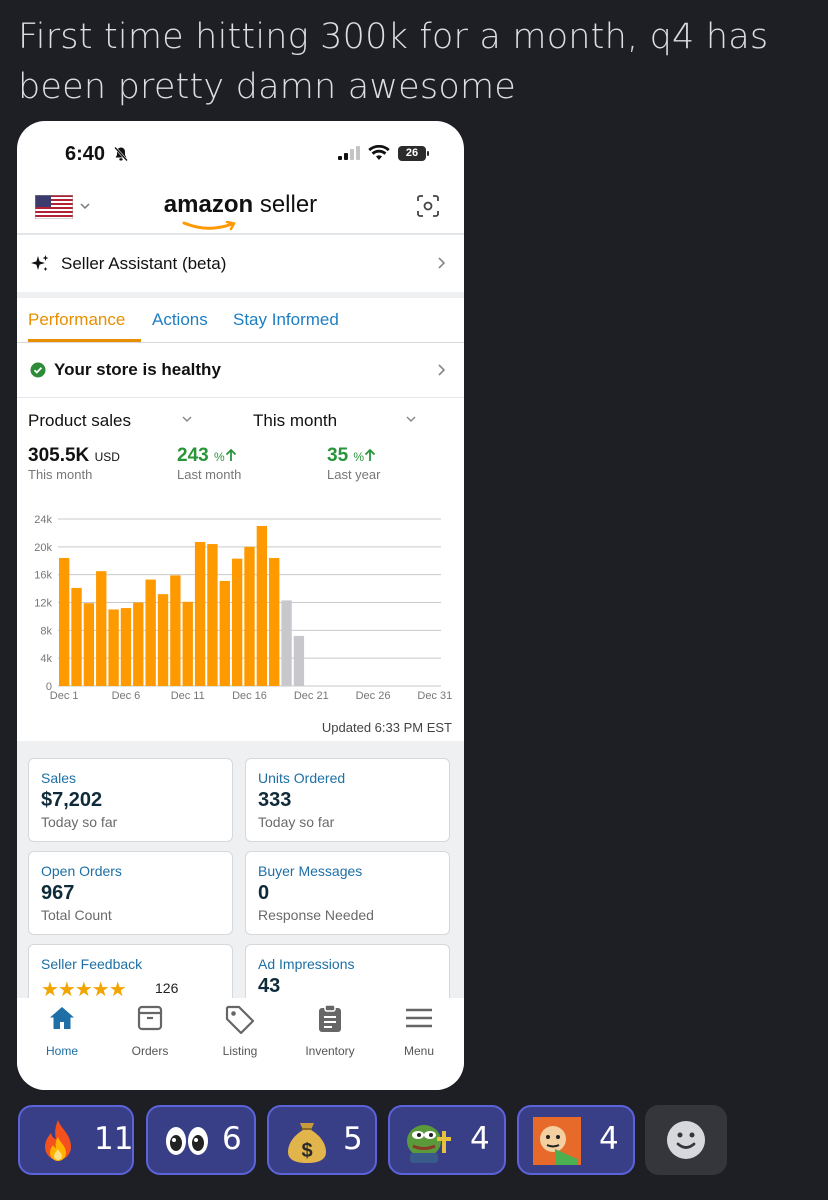 The width and height of the screenshot is (828, 1200). What do you see at coordinates (43, 604) in the screenshot?
I see `y-tick-label: 12k` at bounding box center [43, 604].